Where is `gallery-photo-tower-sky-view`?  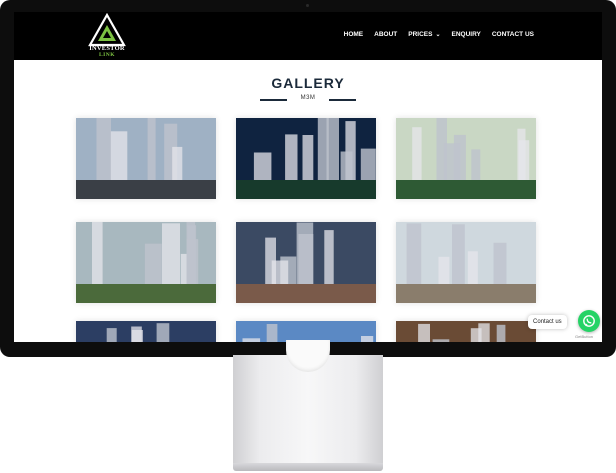 gallery-photo-tower-sky-view is located at coordinates (306, 331).